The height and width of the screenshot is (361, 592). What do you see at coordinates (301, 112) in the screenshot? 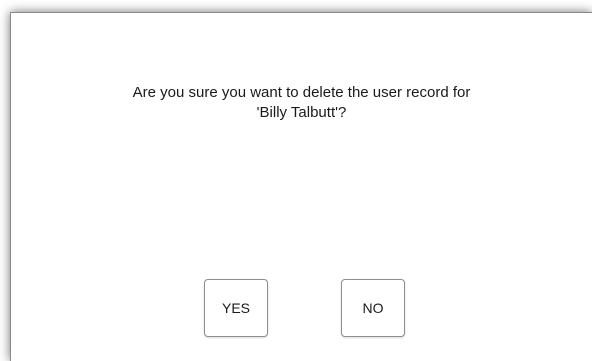
I see `confirmation-message-line2: 'Billy Talbutt'?` at bounding box center [301, 112].